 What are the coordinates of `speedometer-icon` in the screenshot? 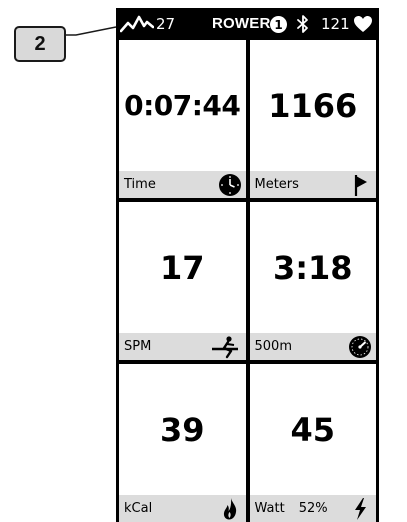 It's located at (360, 347).